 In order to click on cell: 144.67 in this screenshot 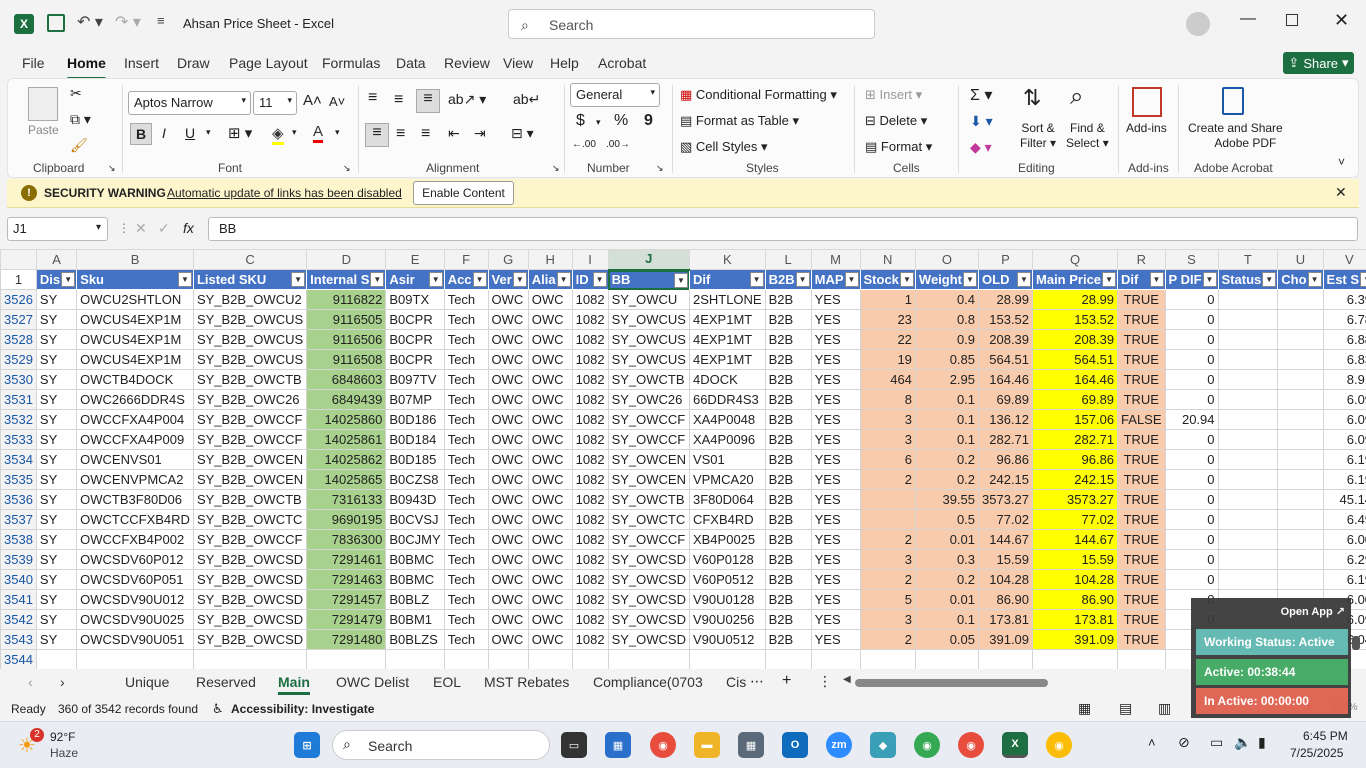, I will do `click(1075, 539)`.